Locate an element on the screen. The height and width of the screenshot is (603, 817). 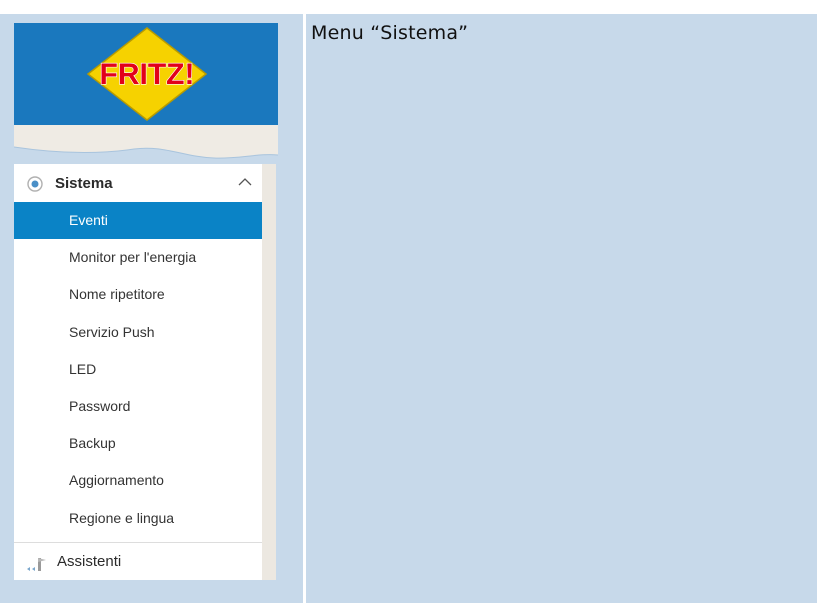
menu-shadow-strip is located at coordinates (269, 372).